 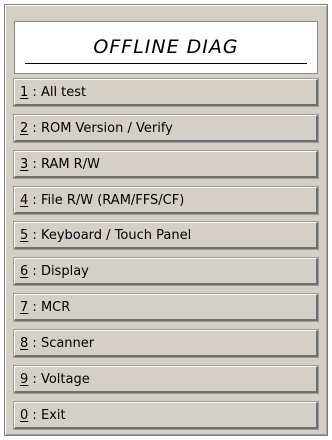 I want to click on menu-item-file-rw: 4 : File R/W (RAM/FFS/CF), so click(x=166, y=200).